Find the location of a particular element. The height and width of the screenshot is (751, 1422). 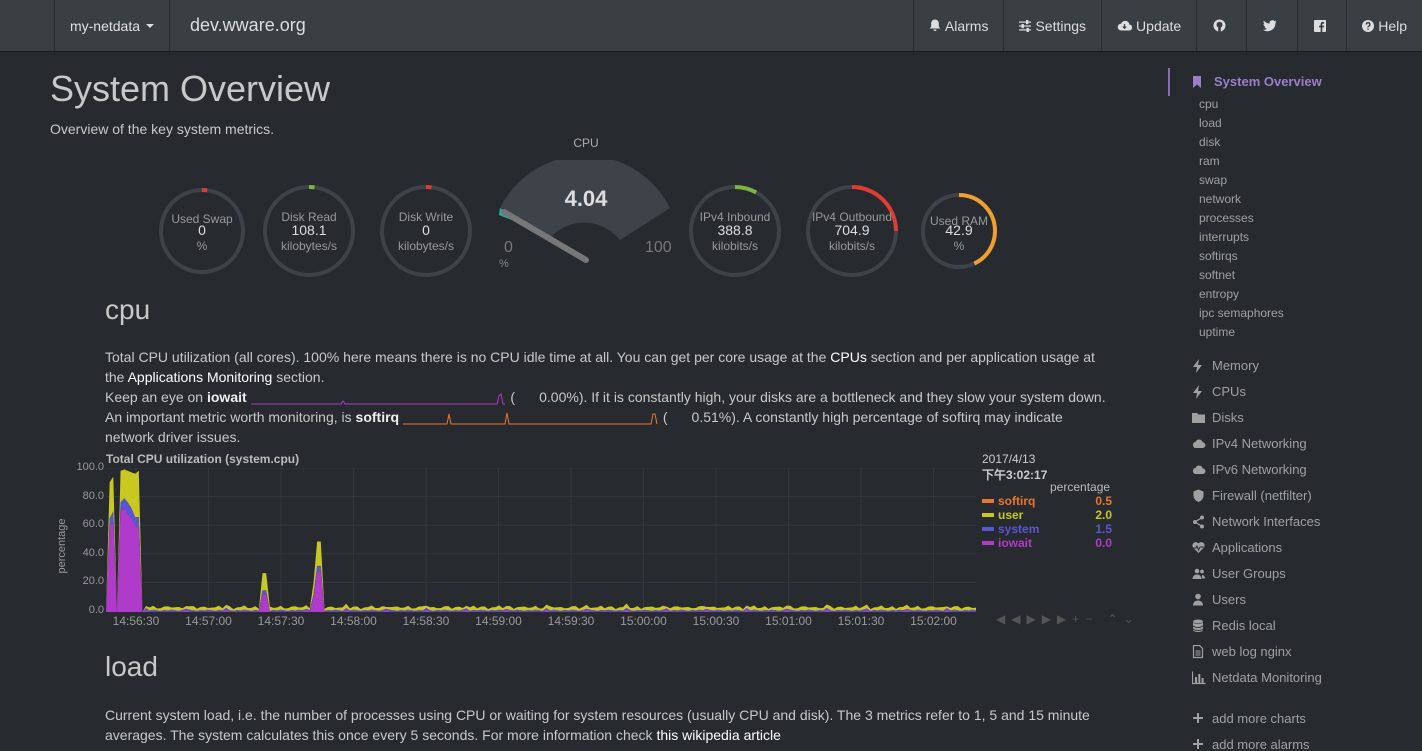

legend-item-user: user 2.0 is located at coordinates (1047, 515).